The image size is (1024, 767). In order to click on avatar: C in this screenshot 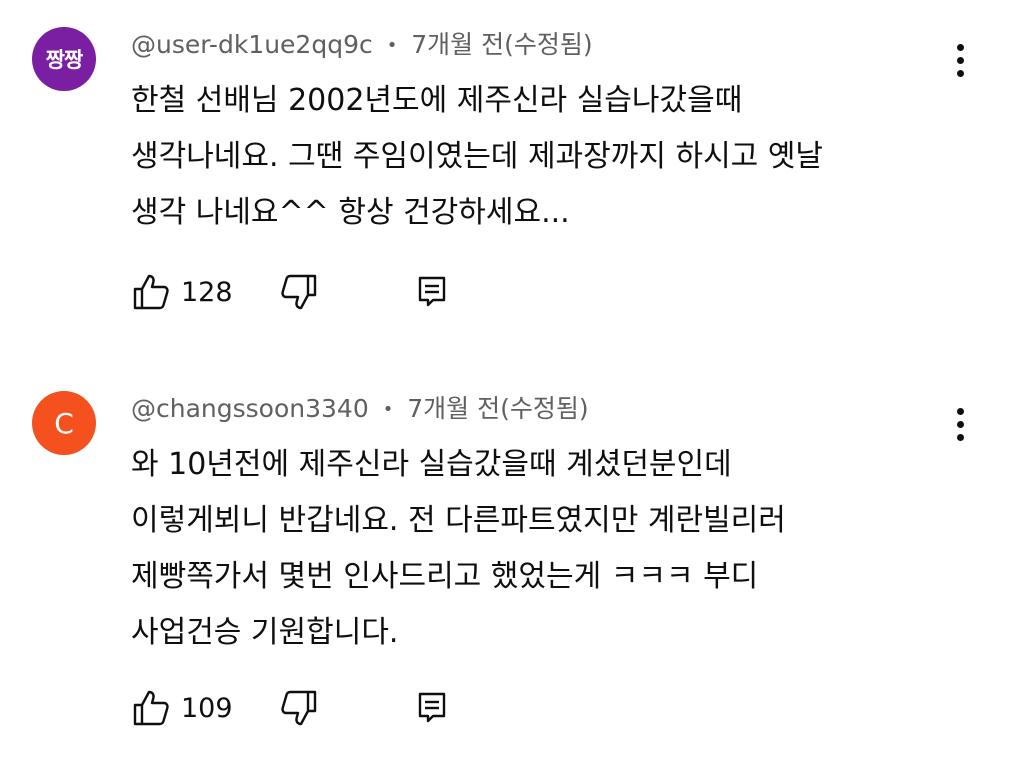, I will do `click(64, 423)`.